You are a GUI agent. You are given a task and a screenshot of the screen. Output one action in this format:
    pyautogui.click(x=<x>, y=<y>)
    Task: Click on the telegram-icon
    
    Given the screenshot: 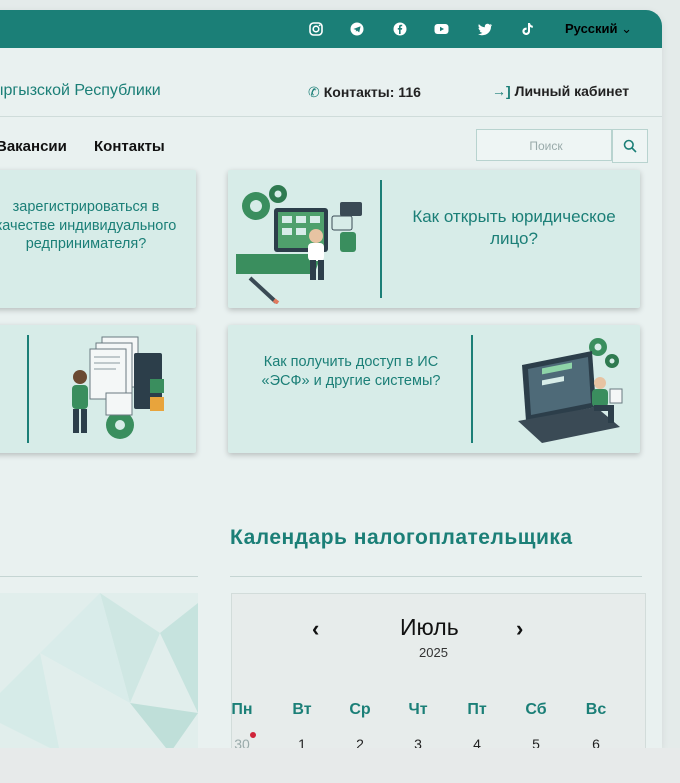 What is the action you would take?
    pyautogui.click(x=357, y=29)
    